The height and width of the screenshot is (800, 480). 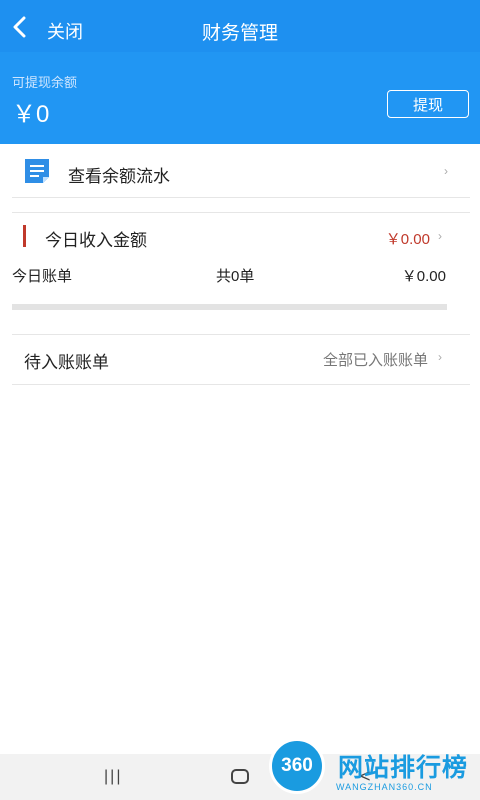 I want to click on today-bills-amount: ￥0.00, so click(x=423, y=276).